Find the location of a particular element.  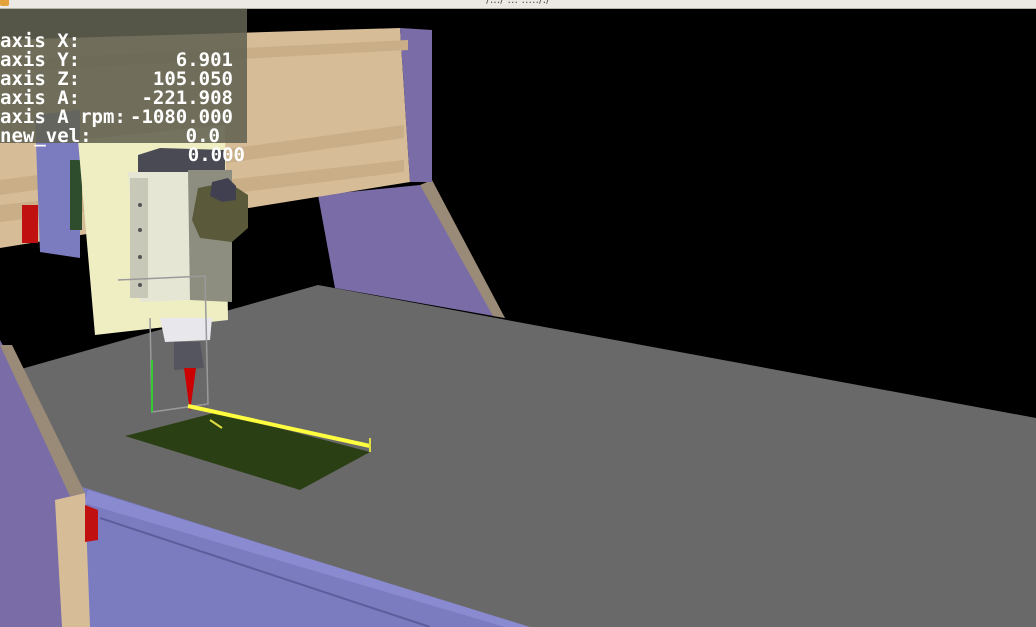

dro-row-axis-z: axis Z: -221.908 is located at coordinates (123, 79).